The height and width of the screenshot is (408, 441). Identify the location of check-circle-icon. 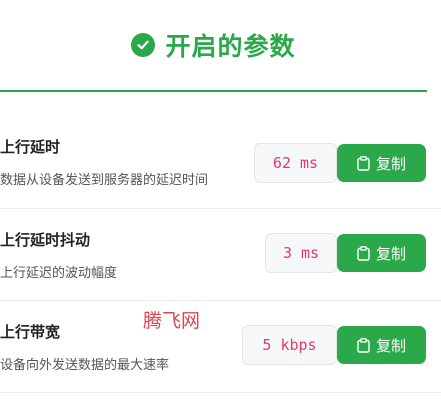
(143, 45).